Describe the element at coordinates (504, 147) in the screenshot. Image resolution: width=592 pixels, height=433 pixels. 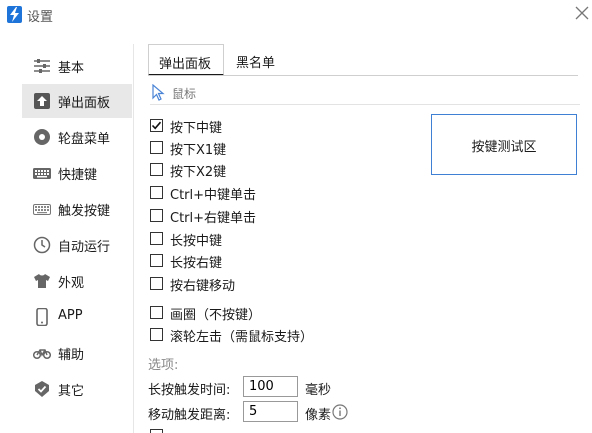
I see `key-test-label: 按键测试区` at that location.